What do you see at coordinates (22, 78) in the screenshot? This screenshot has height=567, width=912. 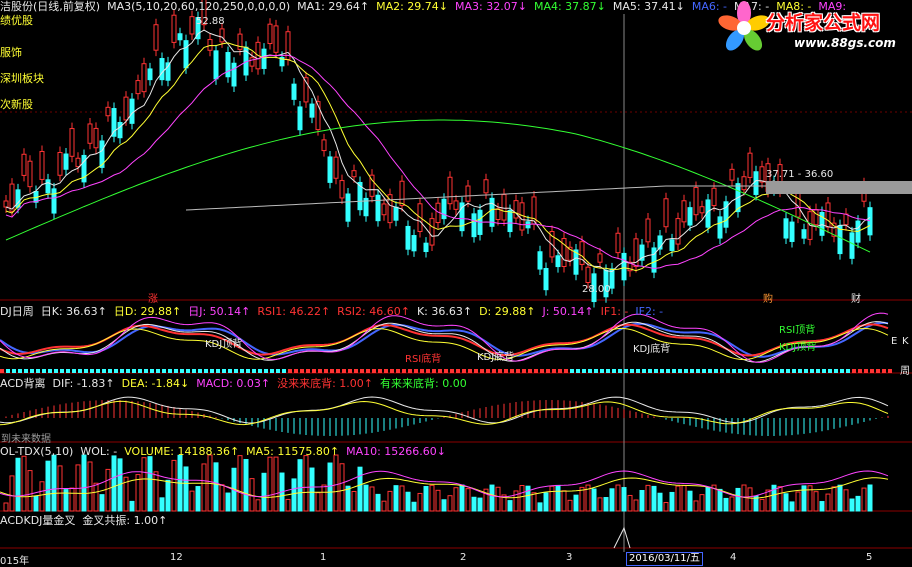 I see `block-label-3: 深圳板块` at bounding box center [22, 78].